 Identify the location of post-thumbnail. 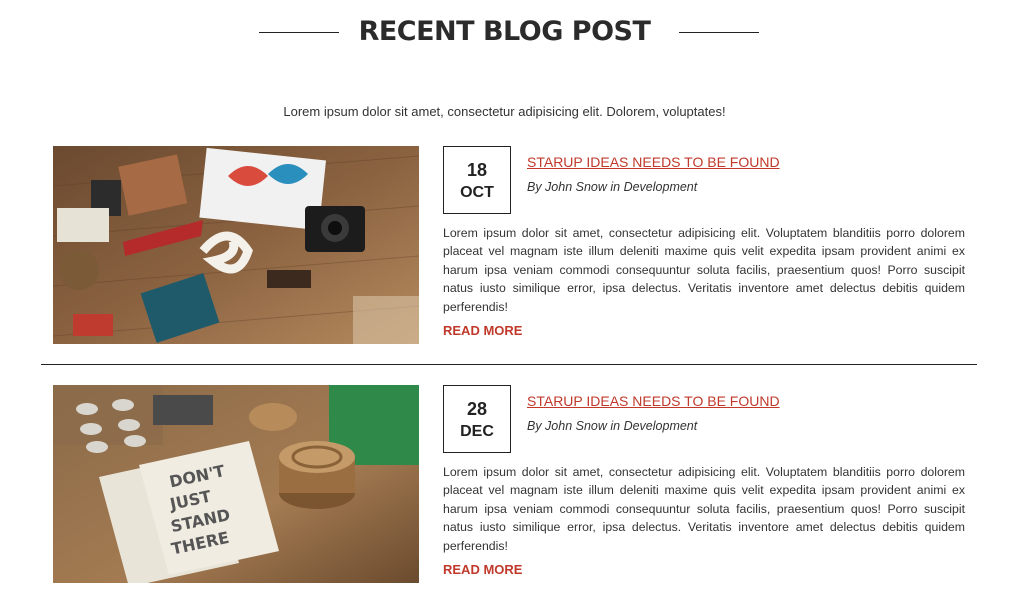
(236, 245).